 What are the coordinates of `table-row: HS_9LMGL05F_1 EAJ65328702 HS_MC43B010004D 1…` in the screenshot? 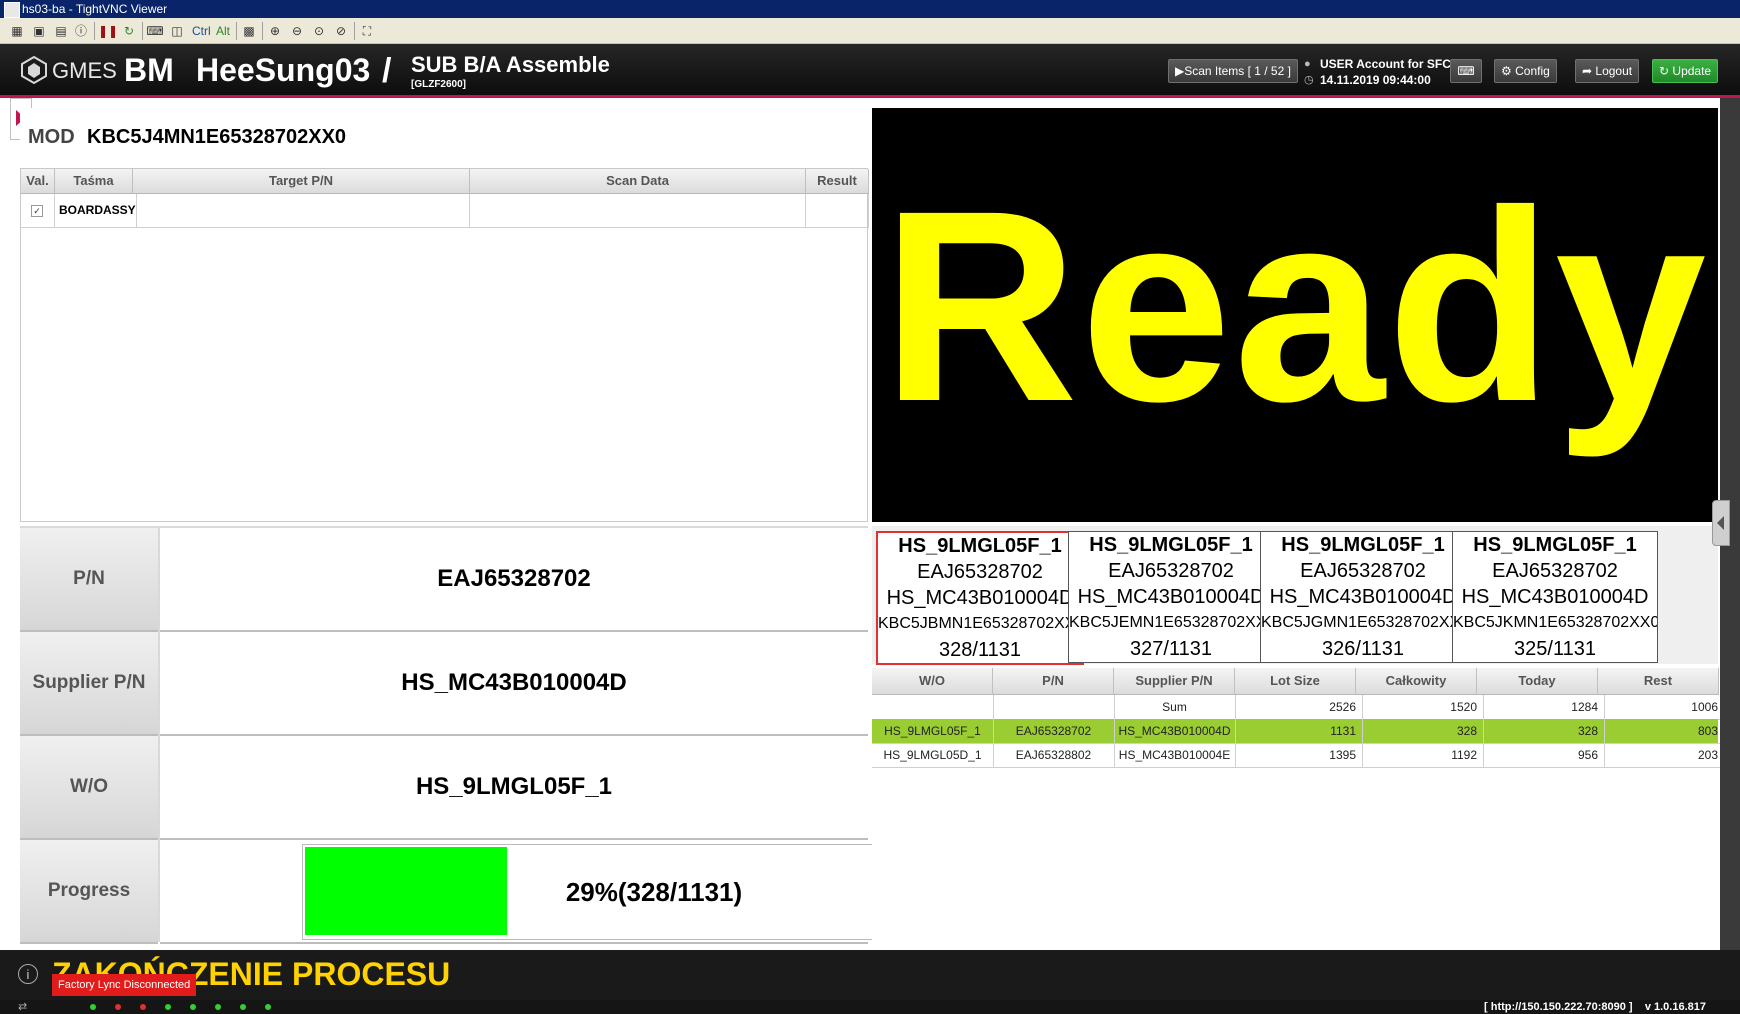 It's located at (1298, 731).